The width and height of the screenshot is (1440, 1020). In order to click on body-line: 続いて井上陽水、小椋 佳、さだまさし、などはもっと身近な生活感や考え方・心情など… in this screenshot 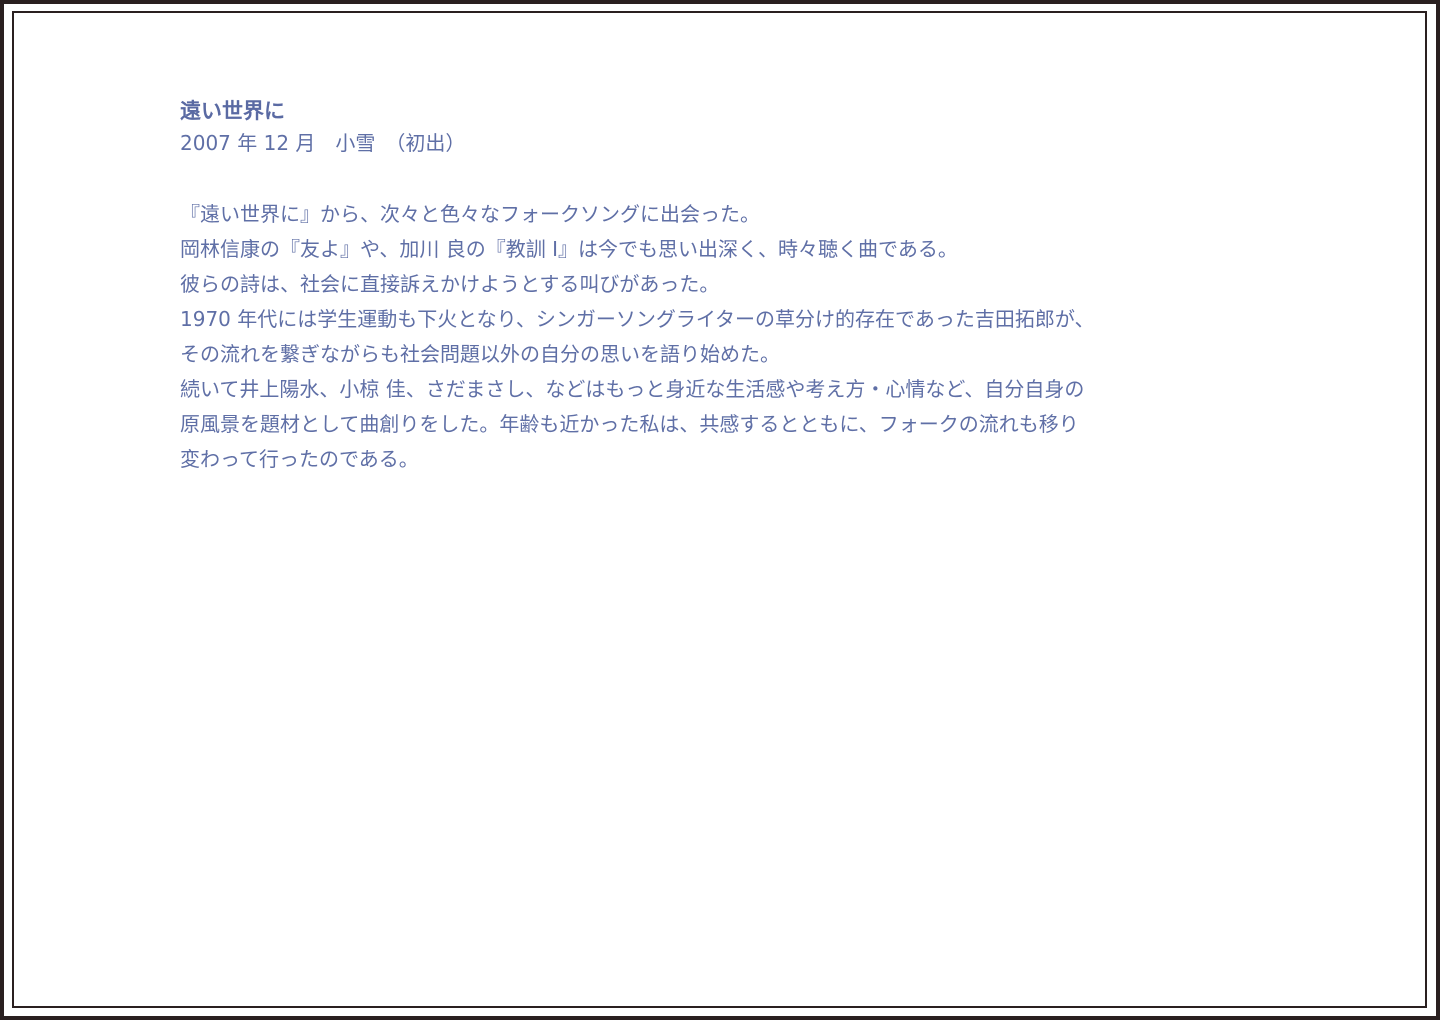, I will do `click(632, 389)`.